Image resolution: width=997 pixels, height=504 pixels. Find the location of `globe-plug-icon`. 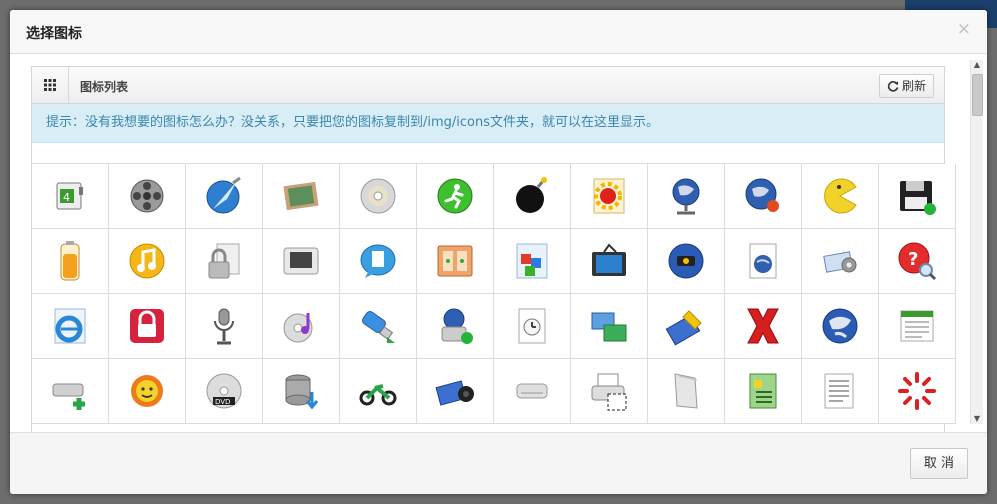

globe-plug-icon is located at coordinates (762, 195).